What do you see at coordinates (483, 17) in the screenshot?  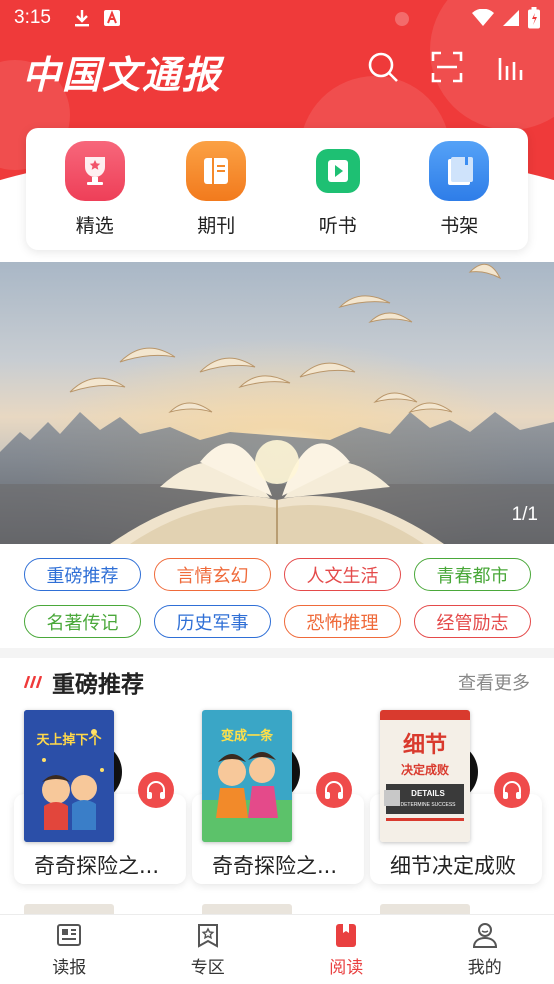 I see `wifi-icon` at bounding box center [483, 17].